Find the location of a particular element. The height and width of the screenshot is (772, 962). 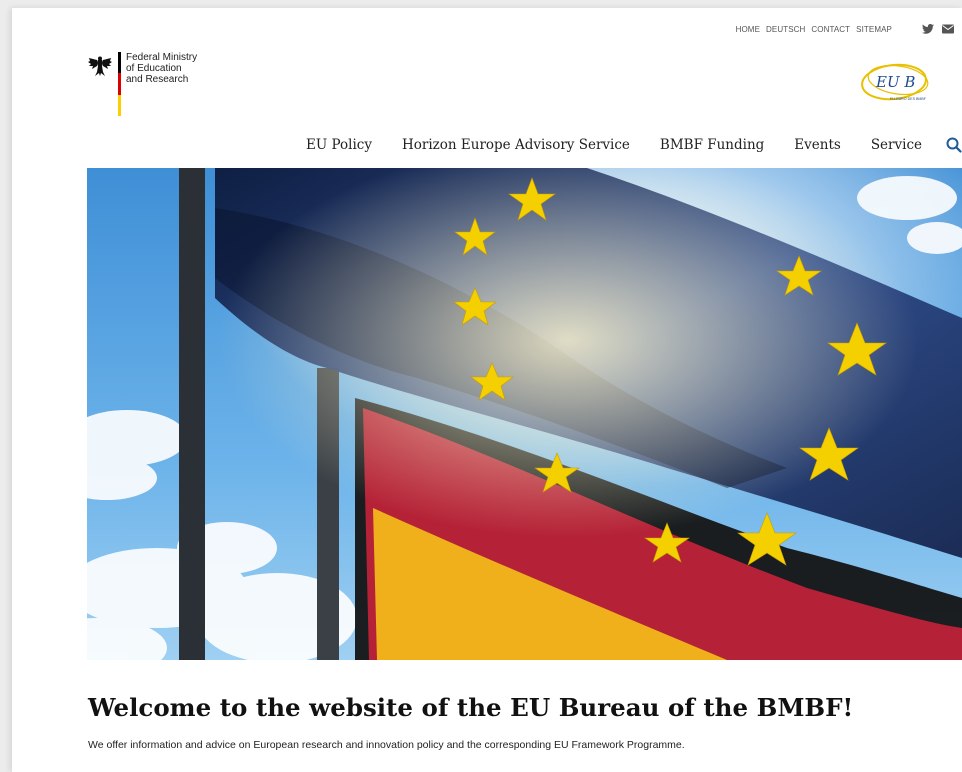

german-flag-bar is located at coordinates (119, 84).